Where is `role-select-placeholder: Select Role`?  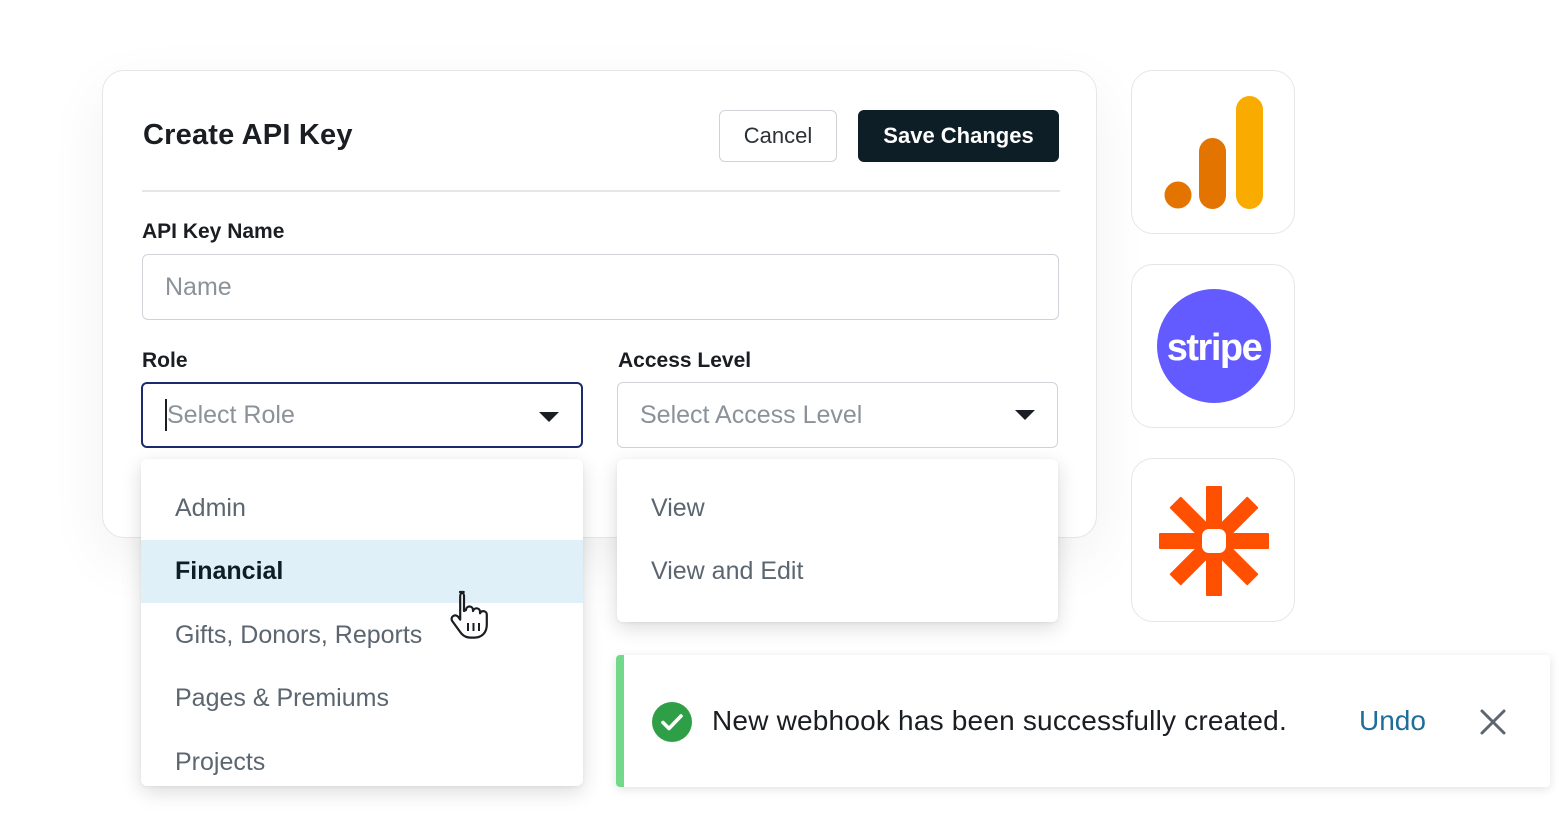
role-select-placeholder: Select Role is located at coordinates (231, 414).